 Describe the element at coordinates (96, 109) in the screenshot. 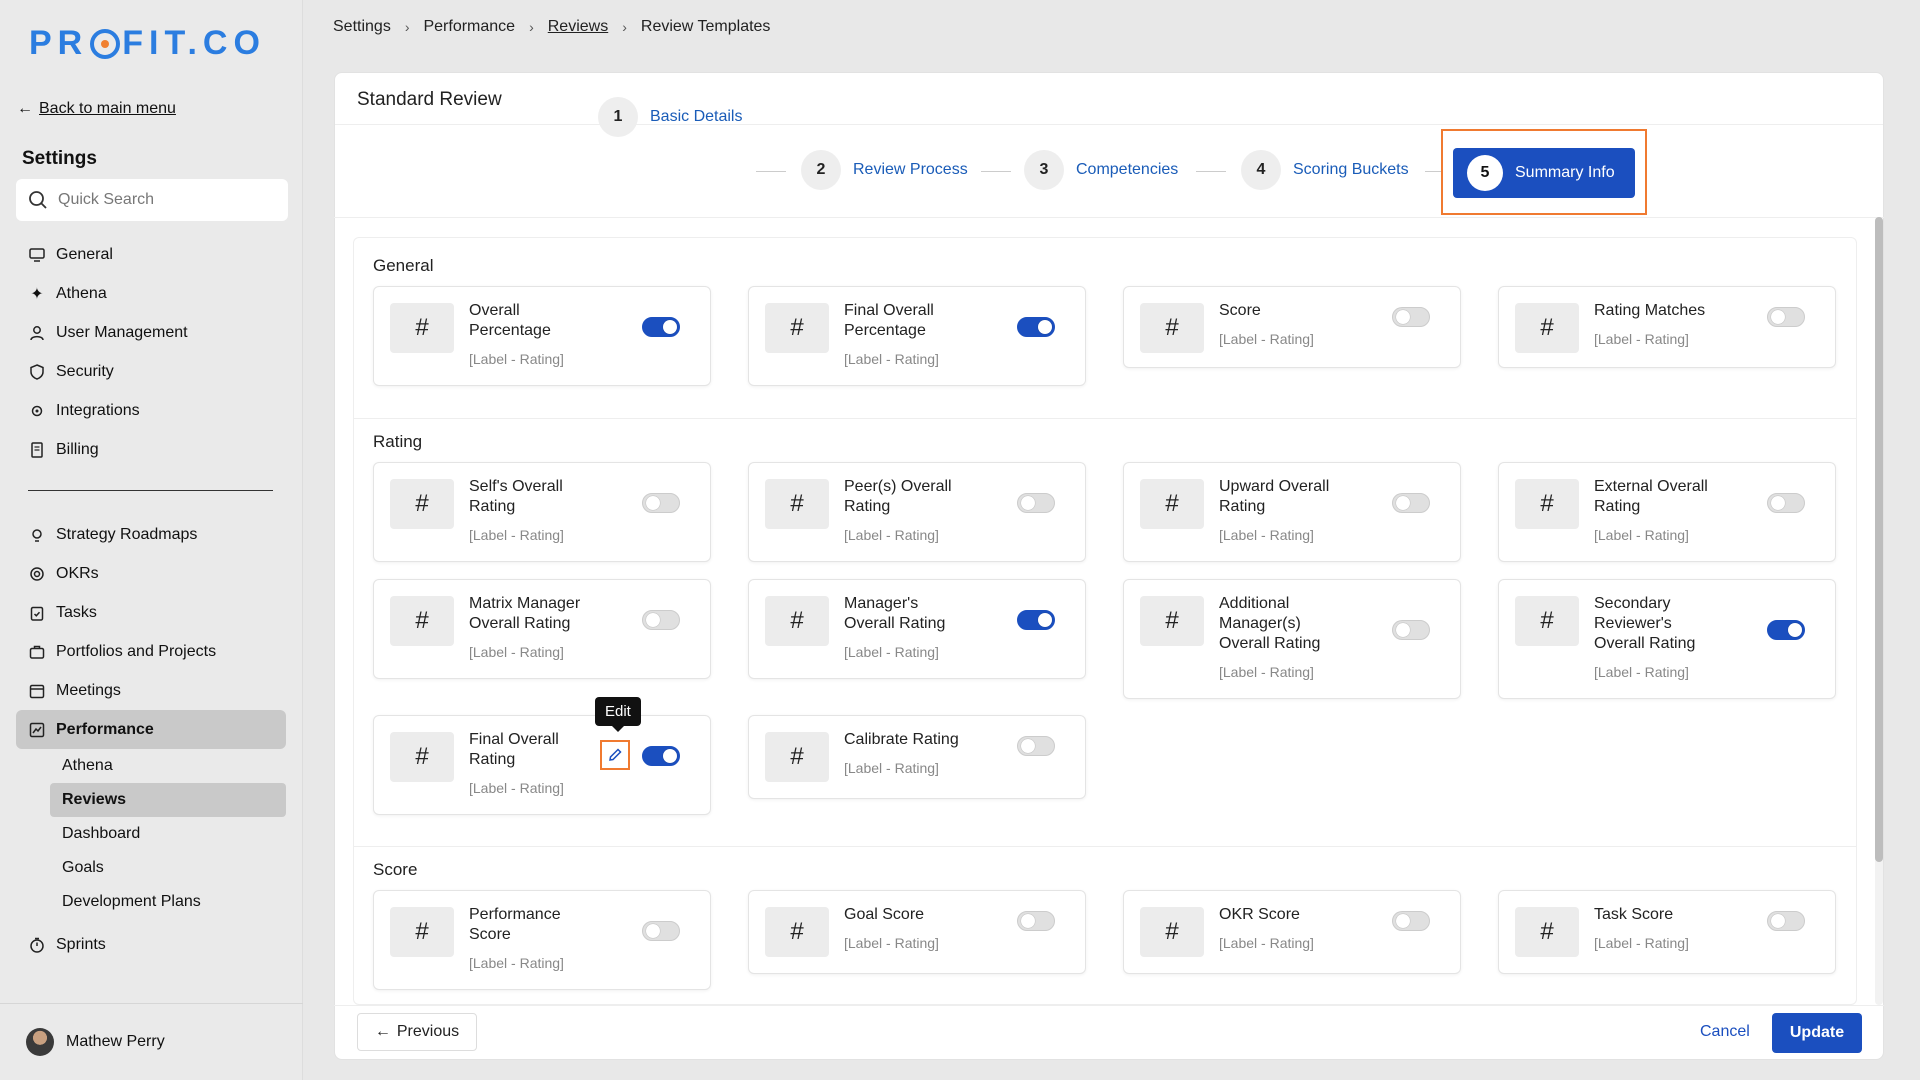

I see `back-to-main-menu-link: ← Back to main menu` at that location.